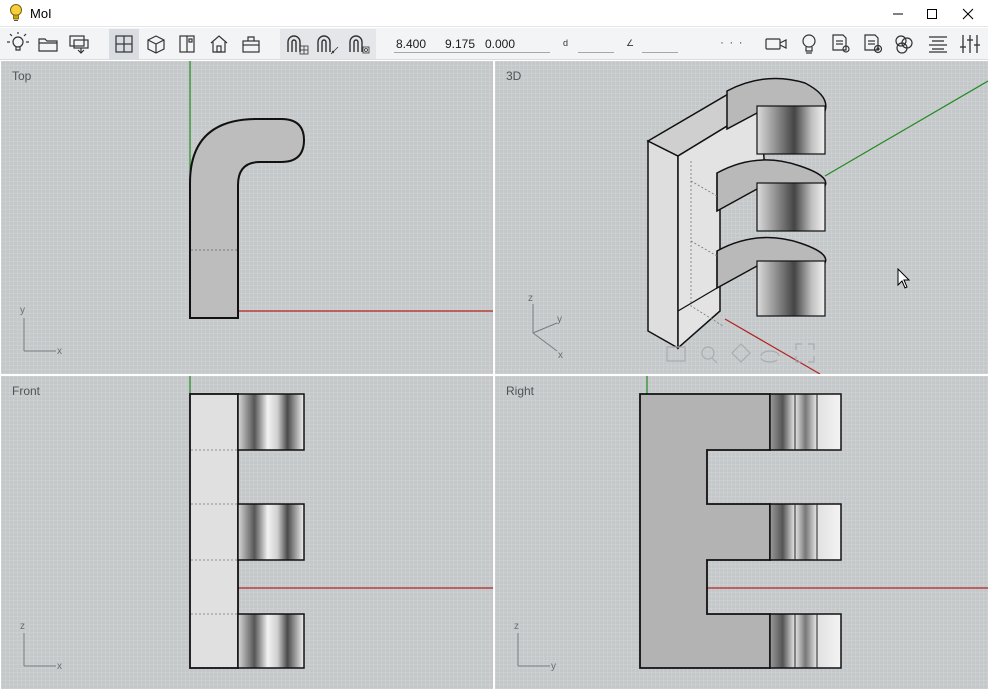 The height and width of the screenshot is (689, 988). I want to click on styles-icon, so click(904, 44).